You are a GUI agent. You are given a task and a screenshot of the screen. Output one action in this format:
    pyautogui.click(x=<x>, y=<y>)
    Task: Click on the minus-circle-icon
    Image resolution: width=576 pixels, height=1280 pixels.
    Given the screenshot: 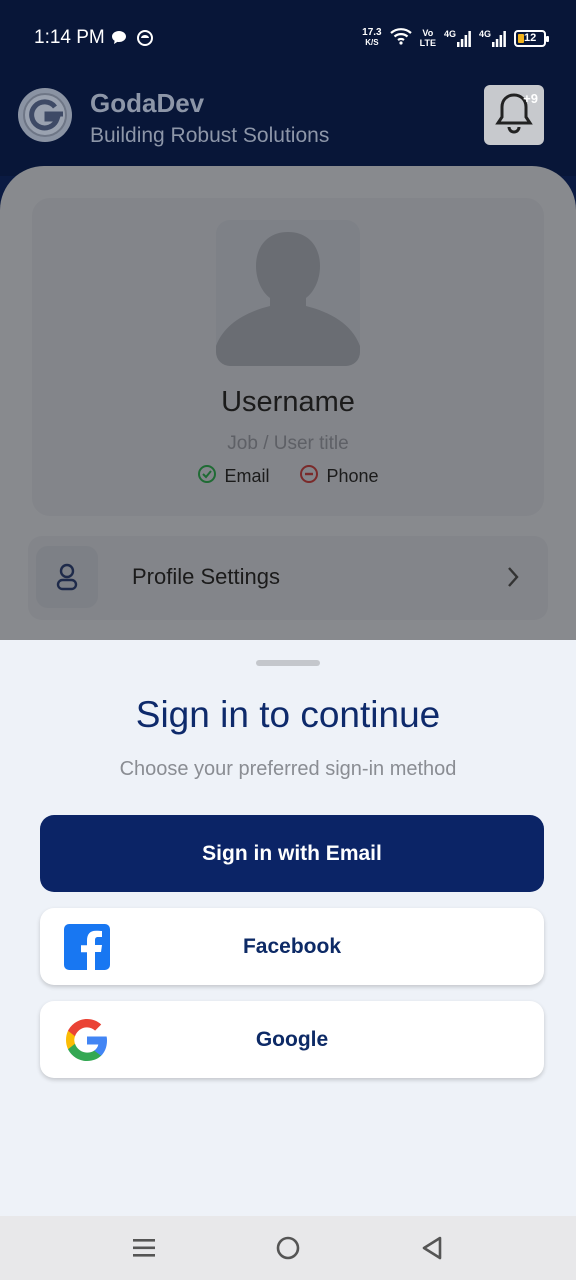 What is the action you would take?
    pyautogui.click(x=309, y=476)
    